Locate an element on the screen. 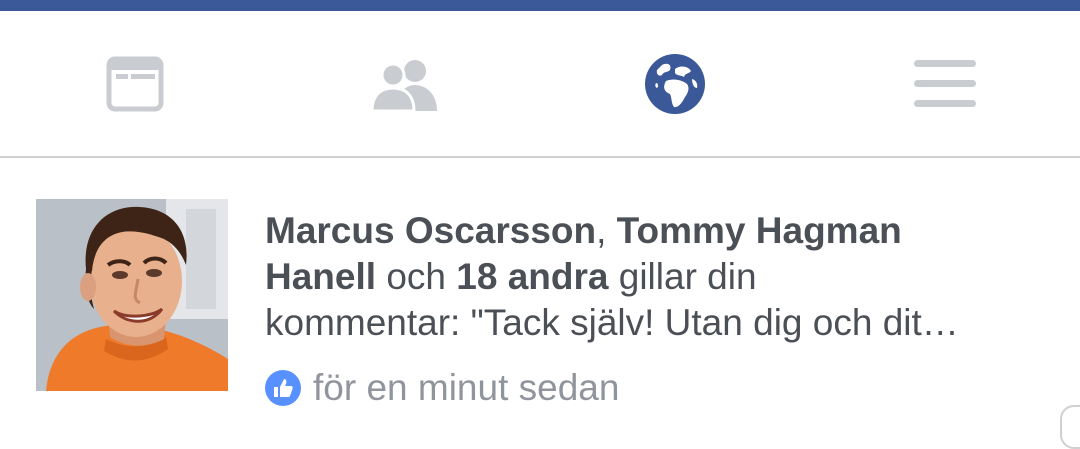 Image resolution: width=1080 pixels, height=449 pixels. tab-friends is located at coordinates (405, 83).